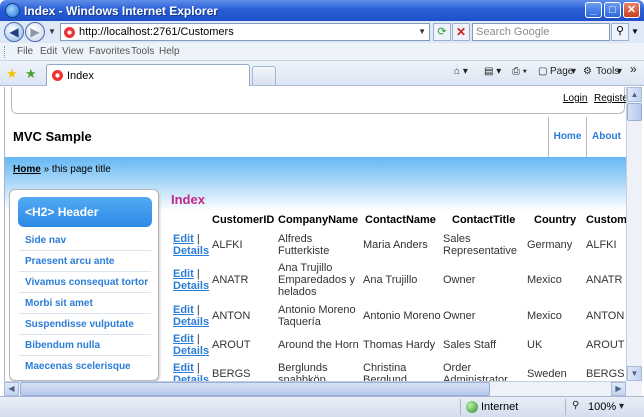  What do you see at coordinates (634, 112) in the screenshot?
I see `vertical-scroll-thumb` at bounding box center [634, 112].